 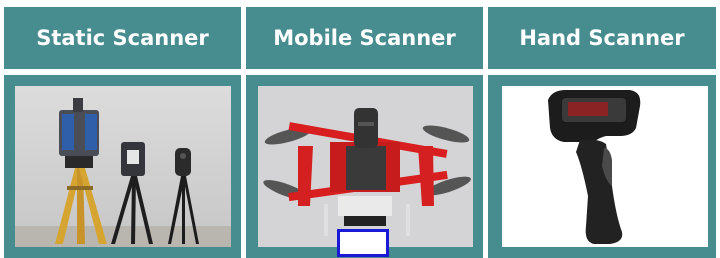 I want to click on header-label: Mobile Scanner, so click(x=364, y=38).